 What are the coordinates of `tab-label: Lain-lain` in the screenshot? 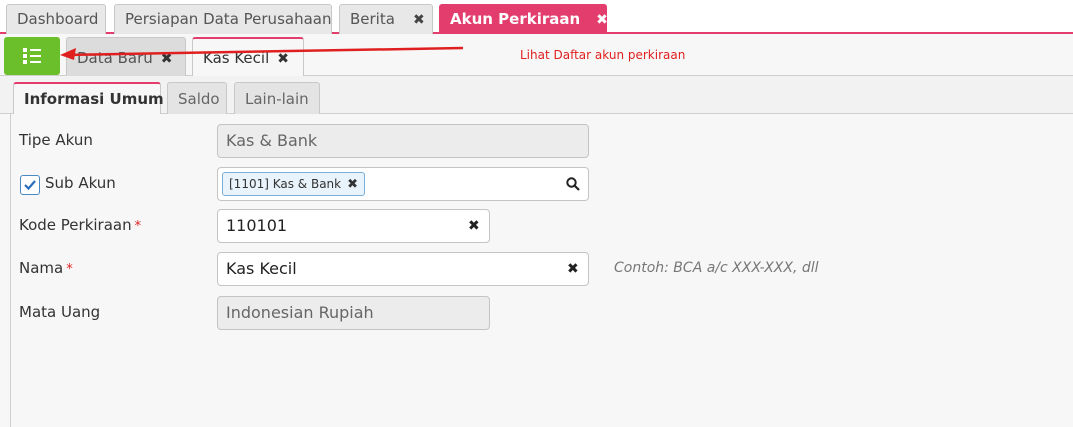 It's located at (277, 99).